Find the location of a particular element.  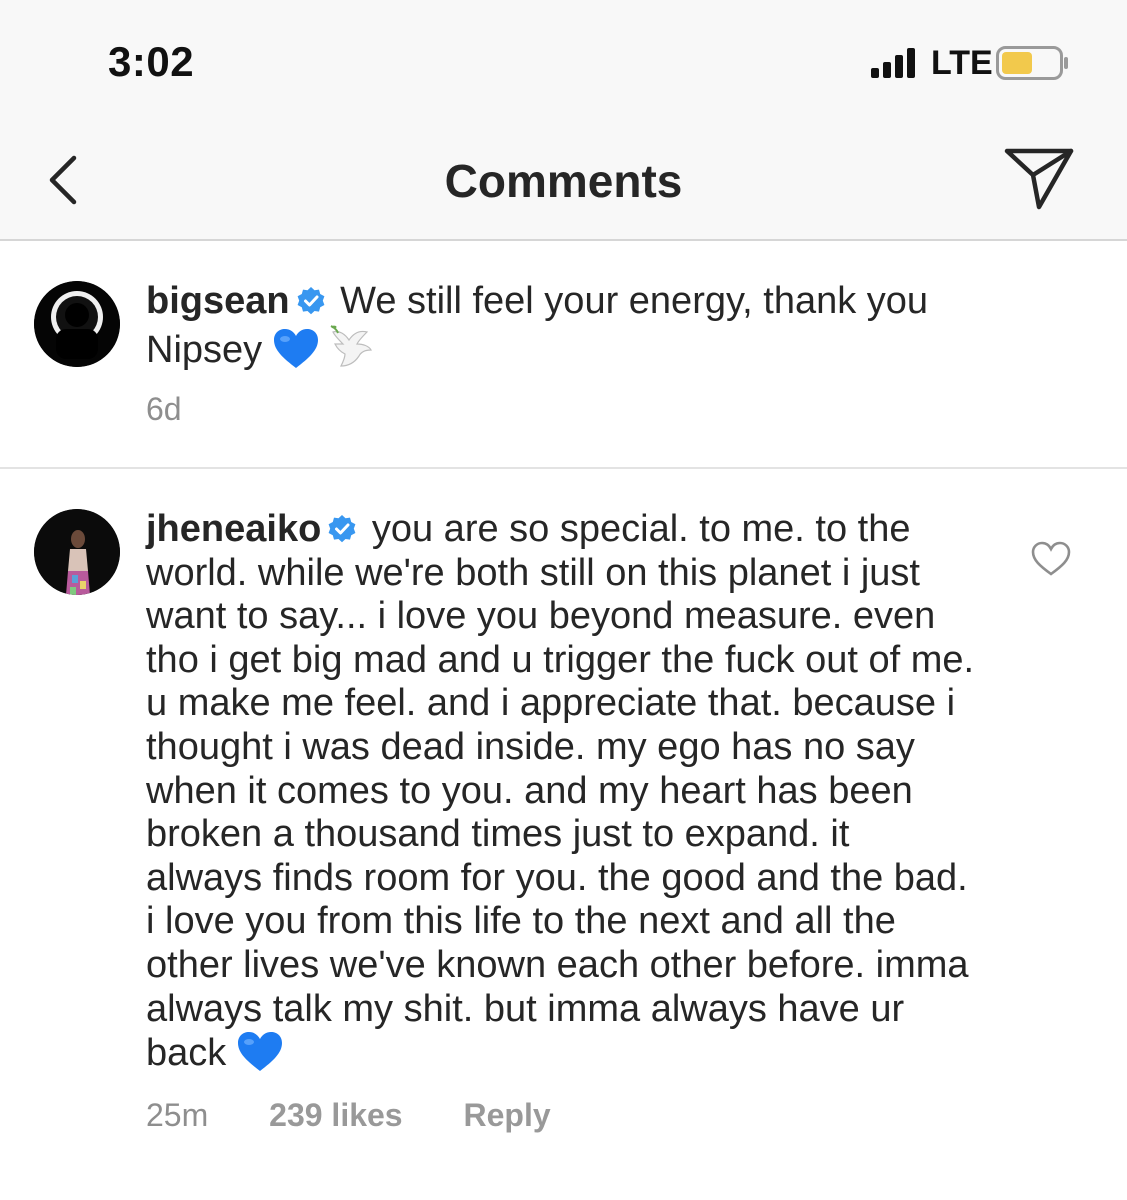

dove-icon is located at coordinates (351, 345).